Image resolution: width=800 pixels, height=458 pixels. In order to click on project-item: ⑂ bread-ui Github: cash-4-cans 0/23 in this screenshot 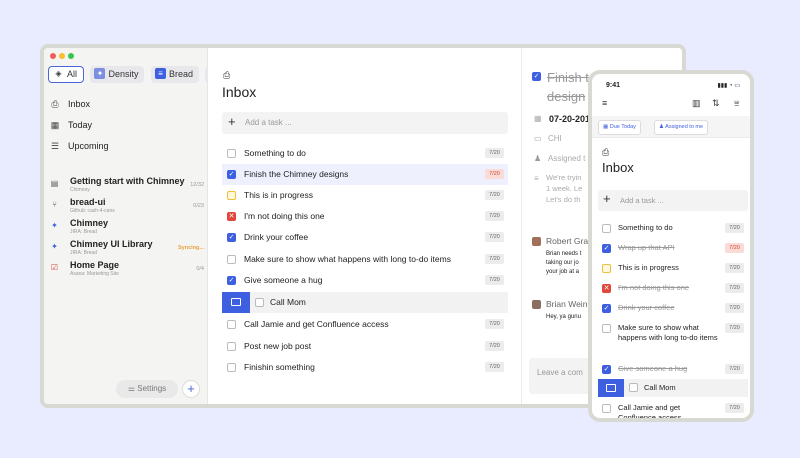, I will do `click(127, 207)`.